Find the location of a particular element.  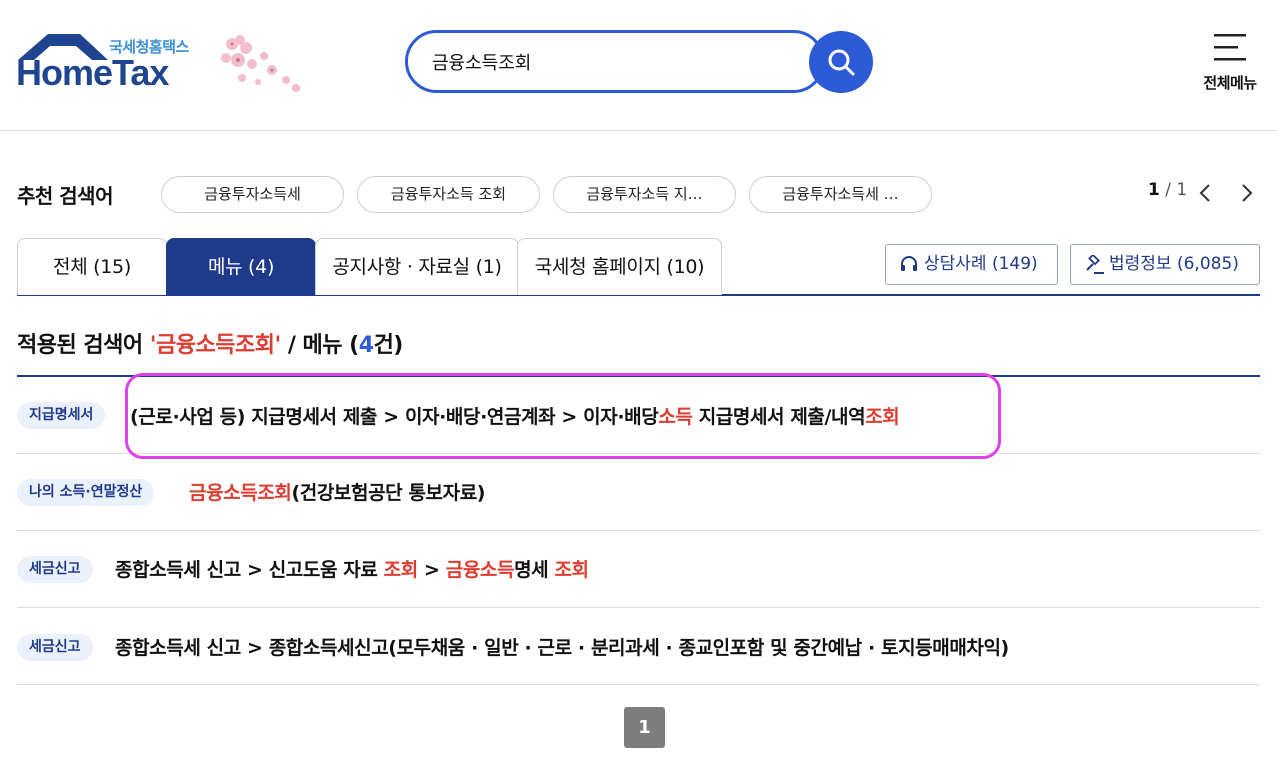

headset-icon is located at coordinates (909, 263).